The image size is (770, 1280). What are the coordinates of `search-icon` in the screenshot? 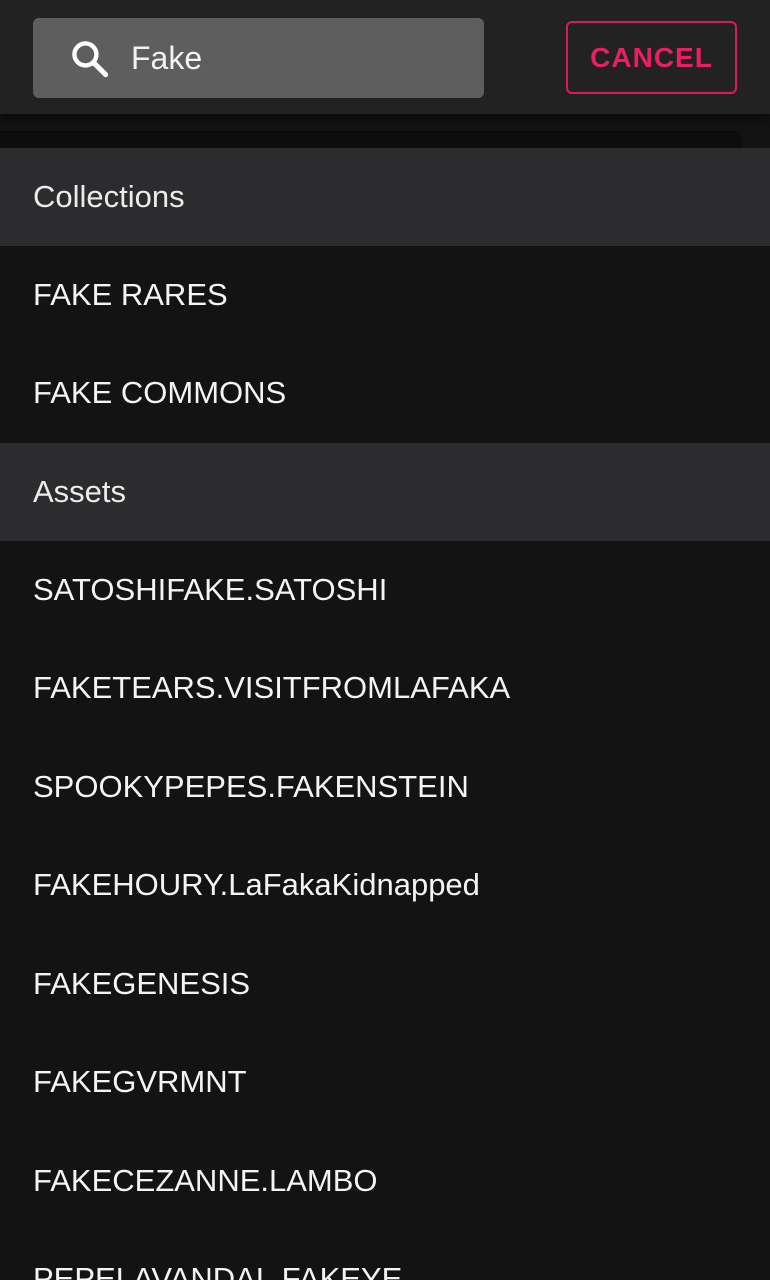 It's located at (90, 59).